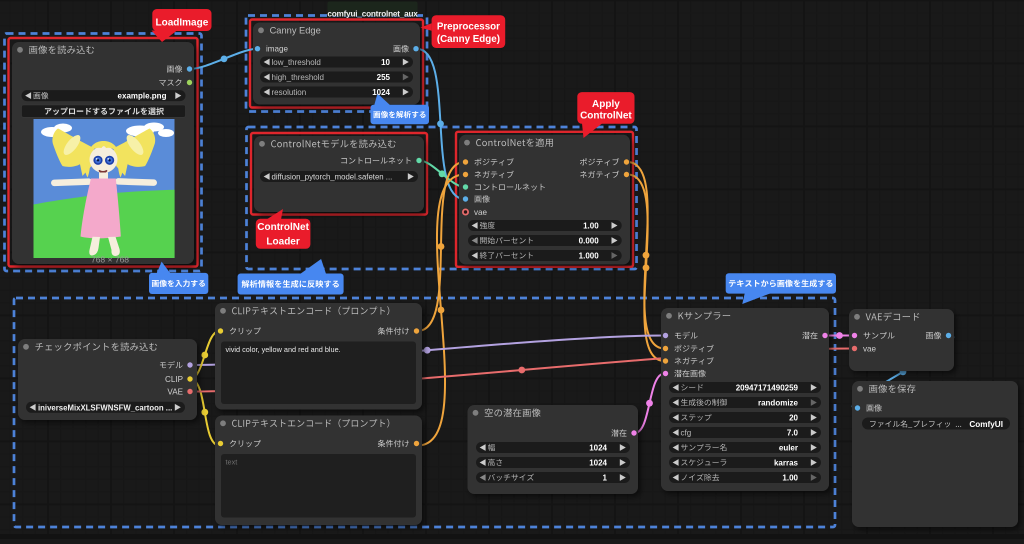  Describe the element at coordinates (277, 49) in the screenshot. I see `svg-text: image` at that location.